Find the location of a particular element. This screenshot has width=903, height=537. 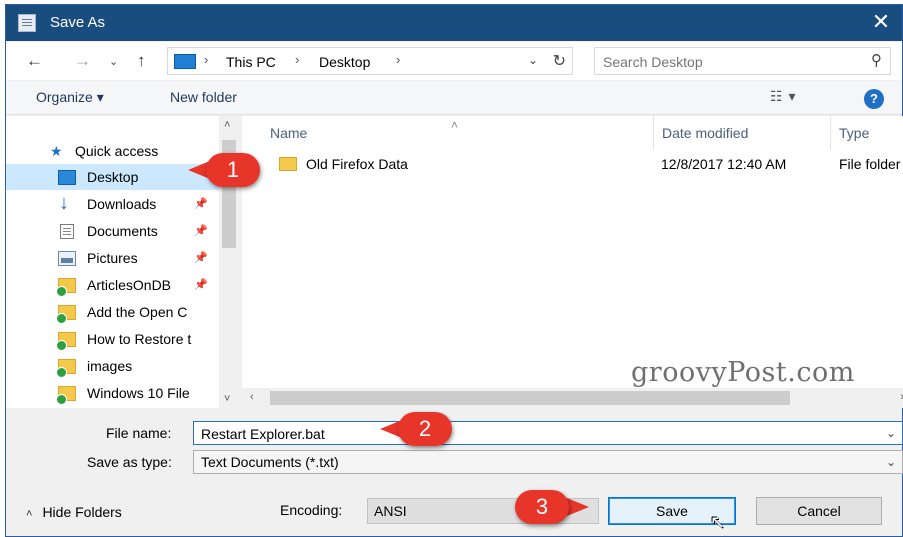

address-bar-row: ← → ⌄ ↑ › This PC › Desktop › ⌄ ↻ ⚲ is located at coordinates (454, 61).